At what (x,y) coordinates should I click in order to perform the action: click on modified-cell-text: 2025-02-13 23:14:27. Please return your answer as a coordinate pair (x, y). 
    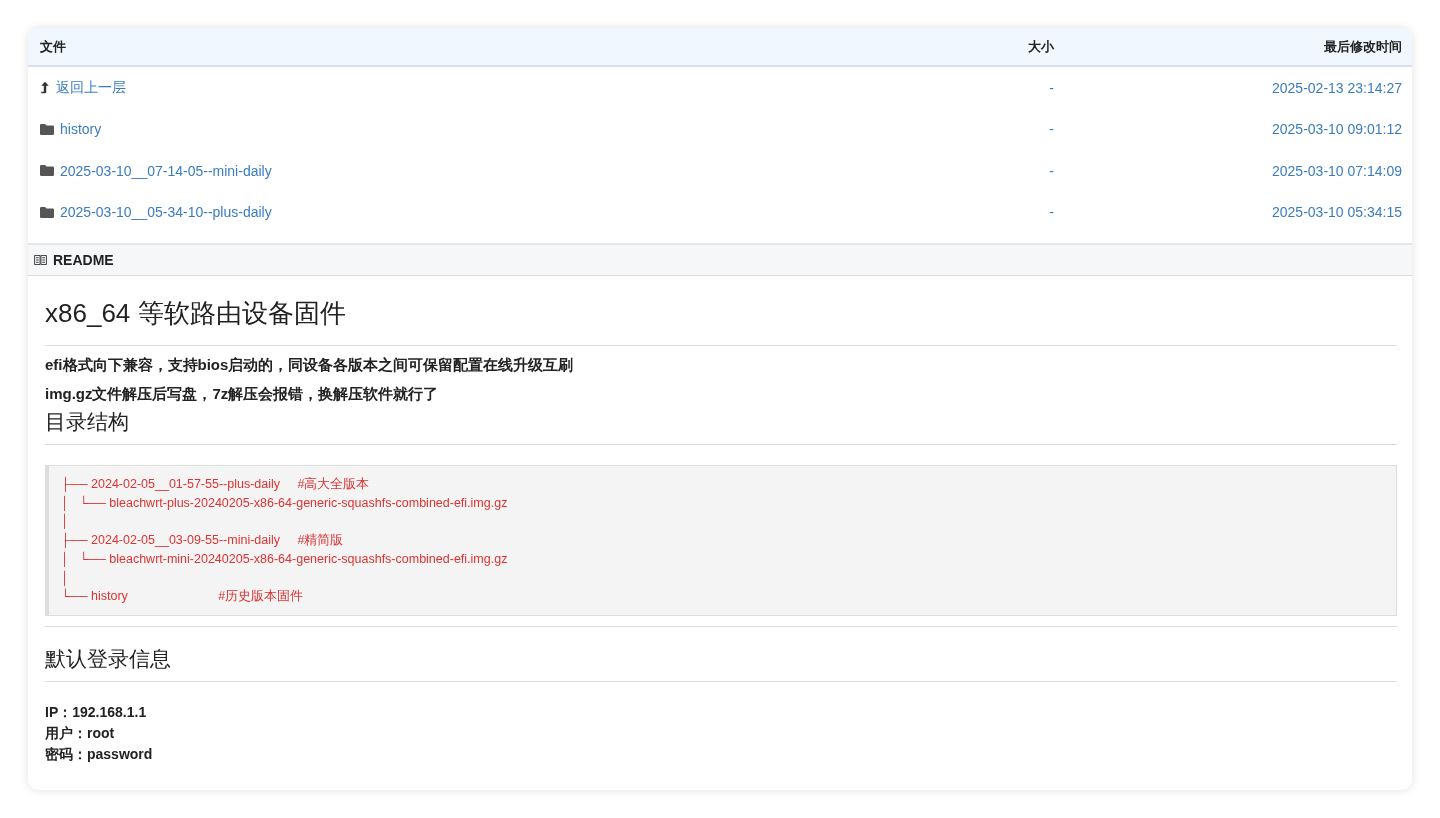
    Looking at the image, I should click on (1336, 87).